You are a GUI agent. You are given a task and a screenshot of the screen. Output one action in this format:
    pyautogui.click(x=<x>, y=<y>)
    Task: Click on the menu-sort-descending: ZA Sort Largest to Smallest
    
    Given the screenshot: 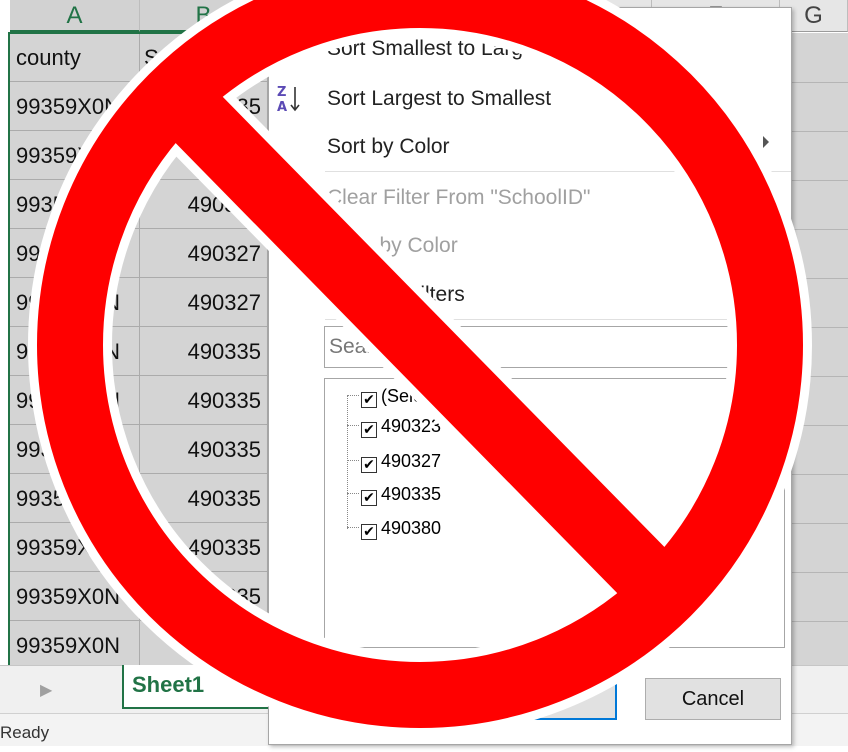 What is the action you would take?
    pyautogui.click(x=530, y=99)
    